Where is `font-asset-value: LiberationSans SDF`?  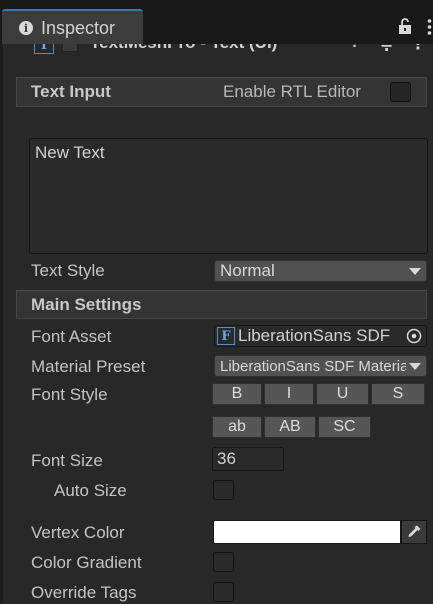 font-asset-value: LiberationSans SDF is located at coordinates (314, 335).